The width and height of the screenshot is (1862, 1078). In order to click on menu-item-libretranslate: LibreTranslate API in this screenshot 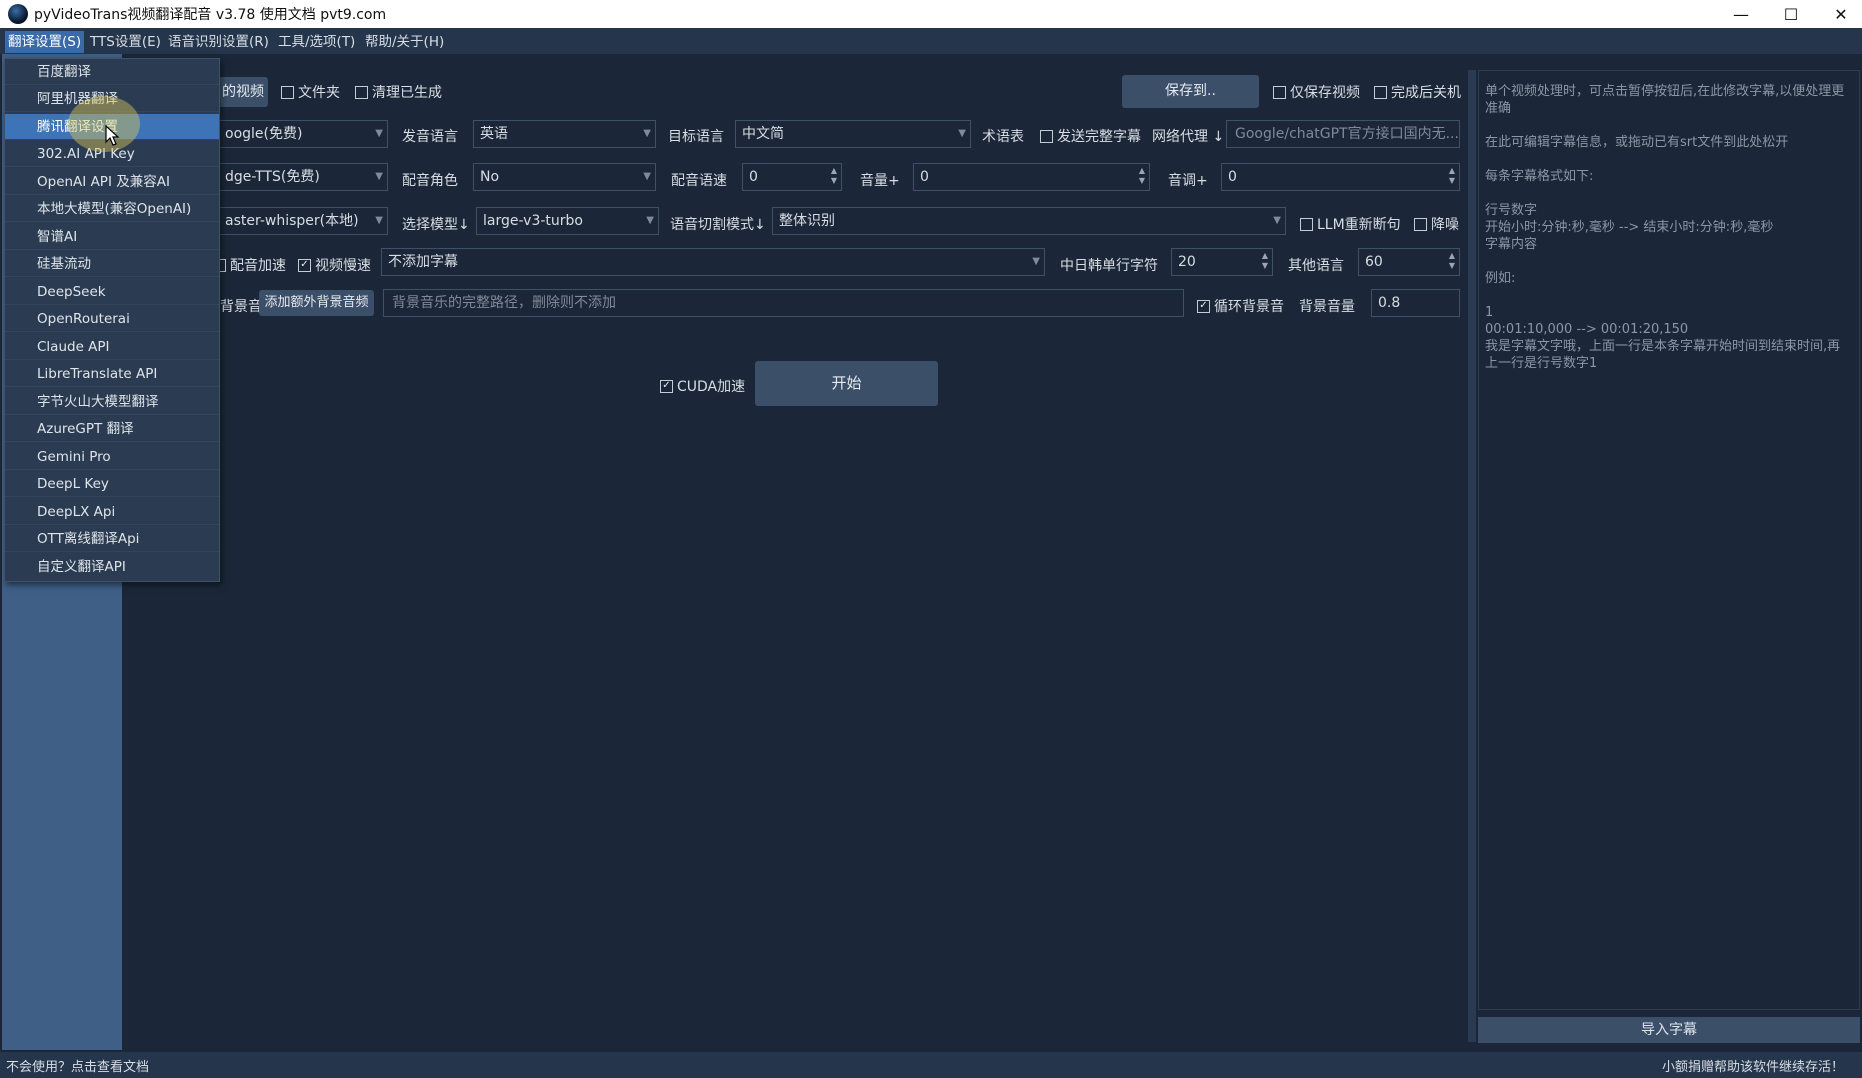, I will do `click(112, 374)`.